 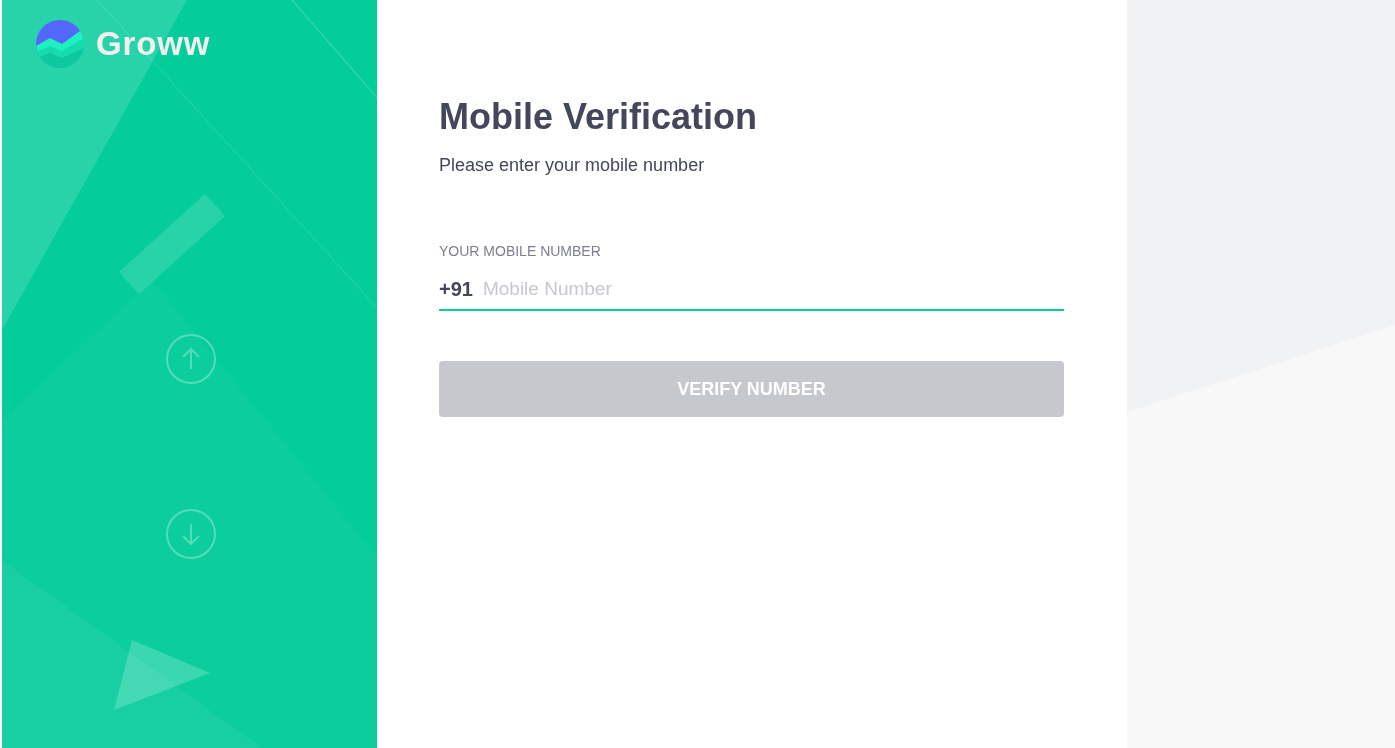 I want to click on field-label: YOUR MOBILE NUMBER, so click(x=520, y=251).